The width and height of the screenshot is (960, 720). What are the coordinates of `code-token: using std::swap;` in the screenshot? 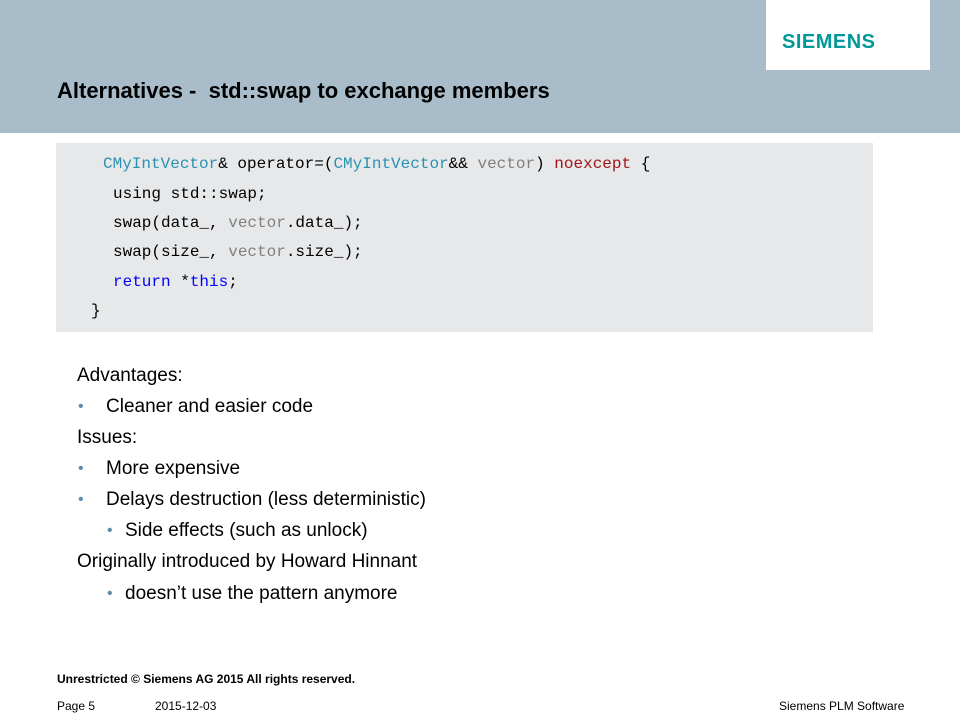 It's located at (190, 194).